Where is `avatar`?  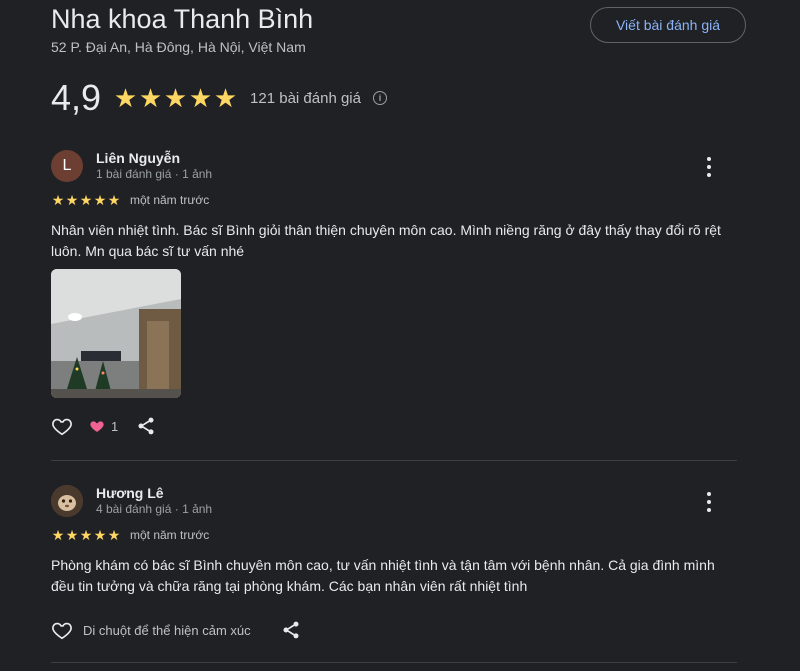 avatar is located at coordinates (67, 501).